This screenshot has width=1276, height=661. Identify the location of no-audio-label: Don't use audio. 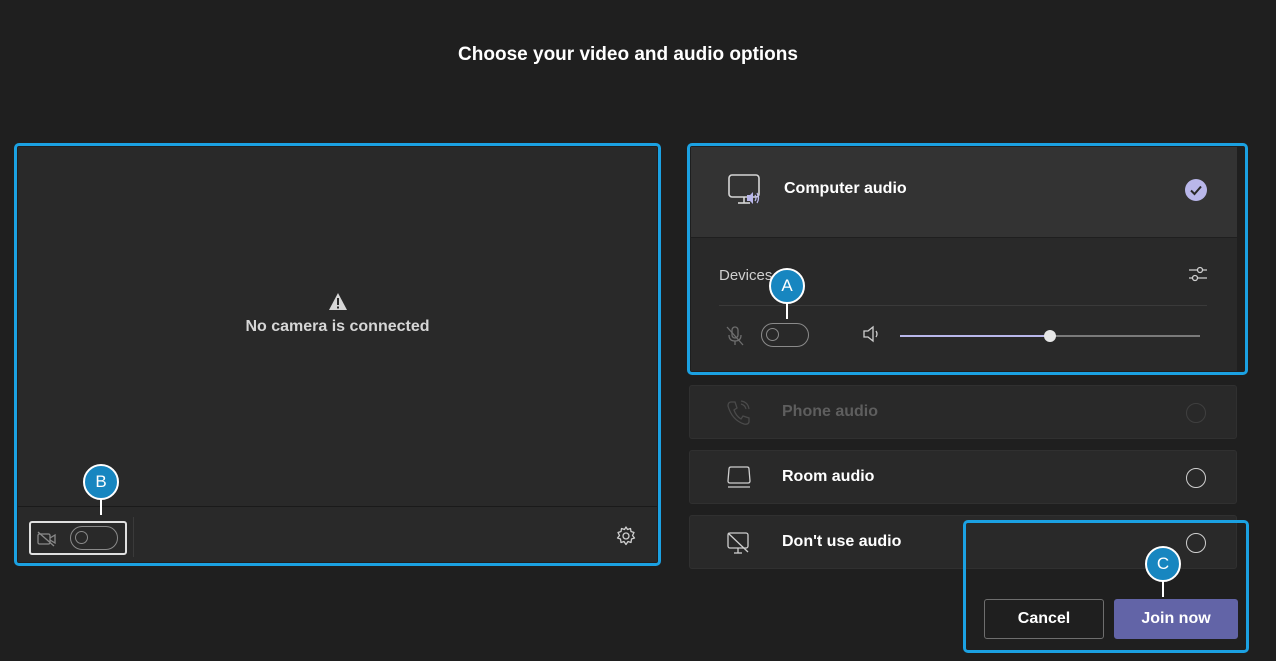
(842, 541).